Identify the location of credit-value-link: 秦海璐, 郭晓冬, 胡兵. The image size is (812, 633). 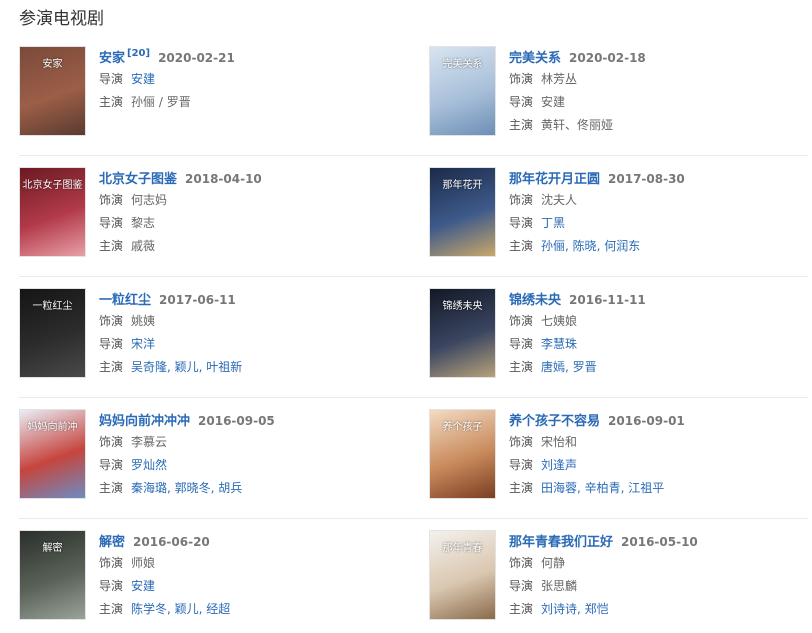
(186, 488).